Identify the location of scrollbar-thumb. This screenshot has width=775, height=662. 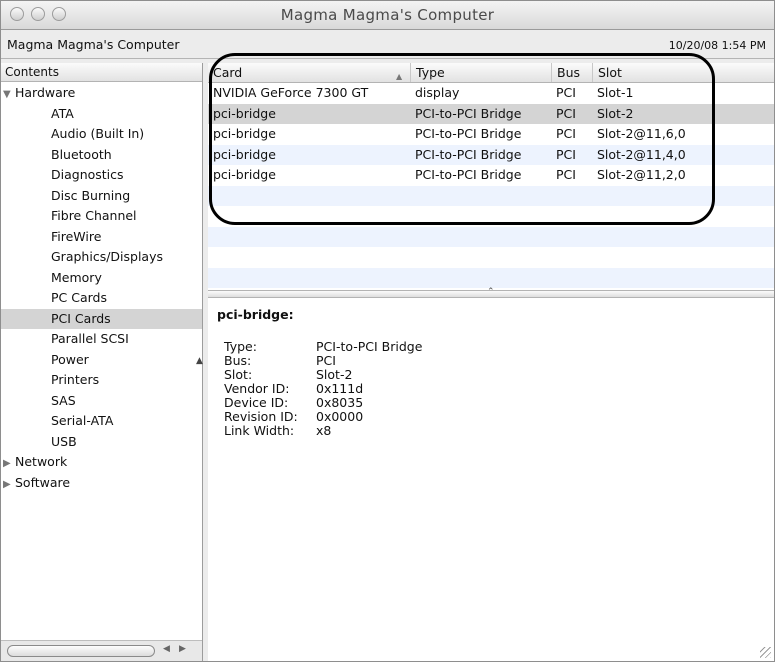
(81, 651).